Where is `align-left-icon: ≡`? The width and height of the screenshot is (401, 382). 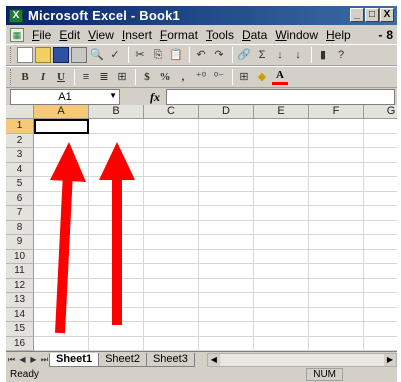
align-left-icon: ≡ is located at coordinates (86, 77).